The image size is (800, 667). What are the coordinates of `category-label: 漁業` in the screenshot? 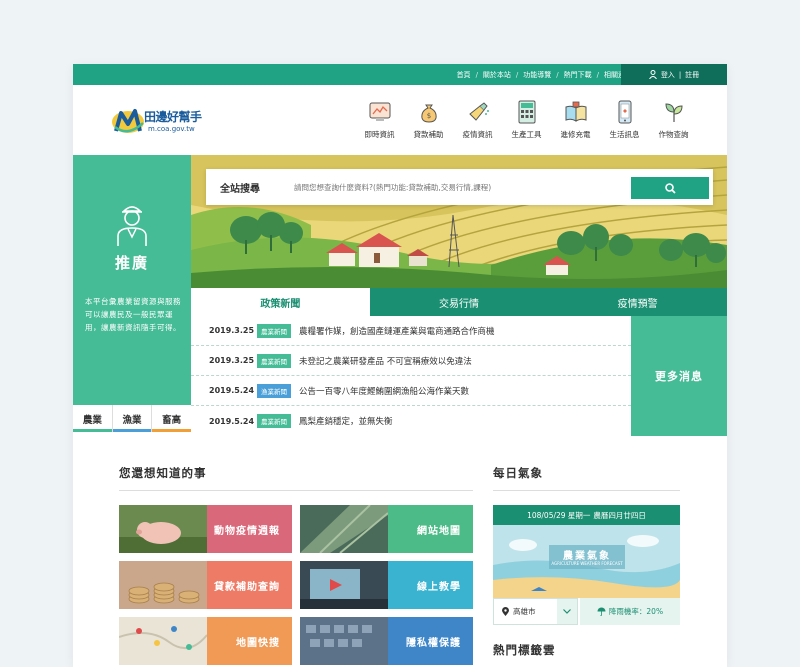 It's located at (132, 420).